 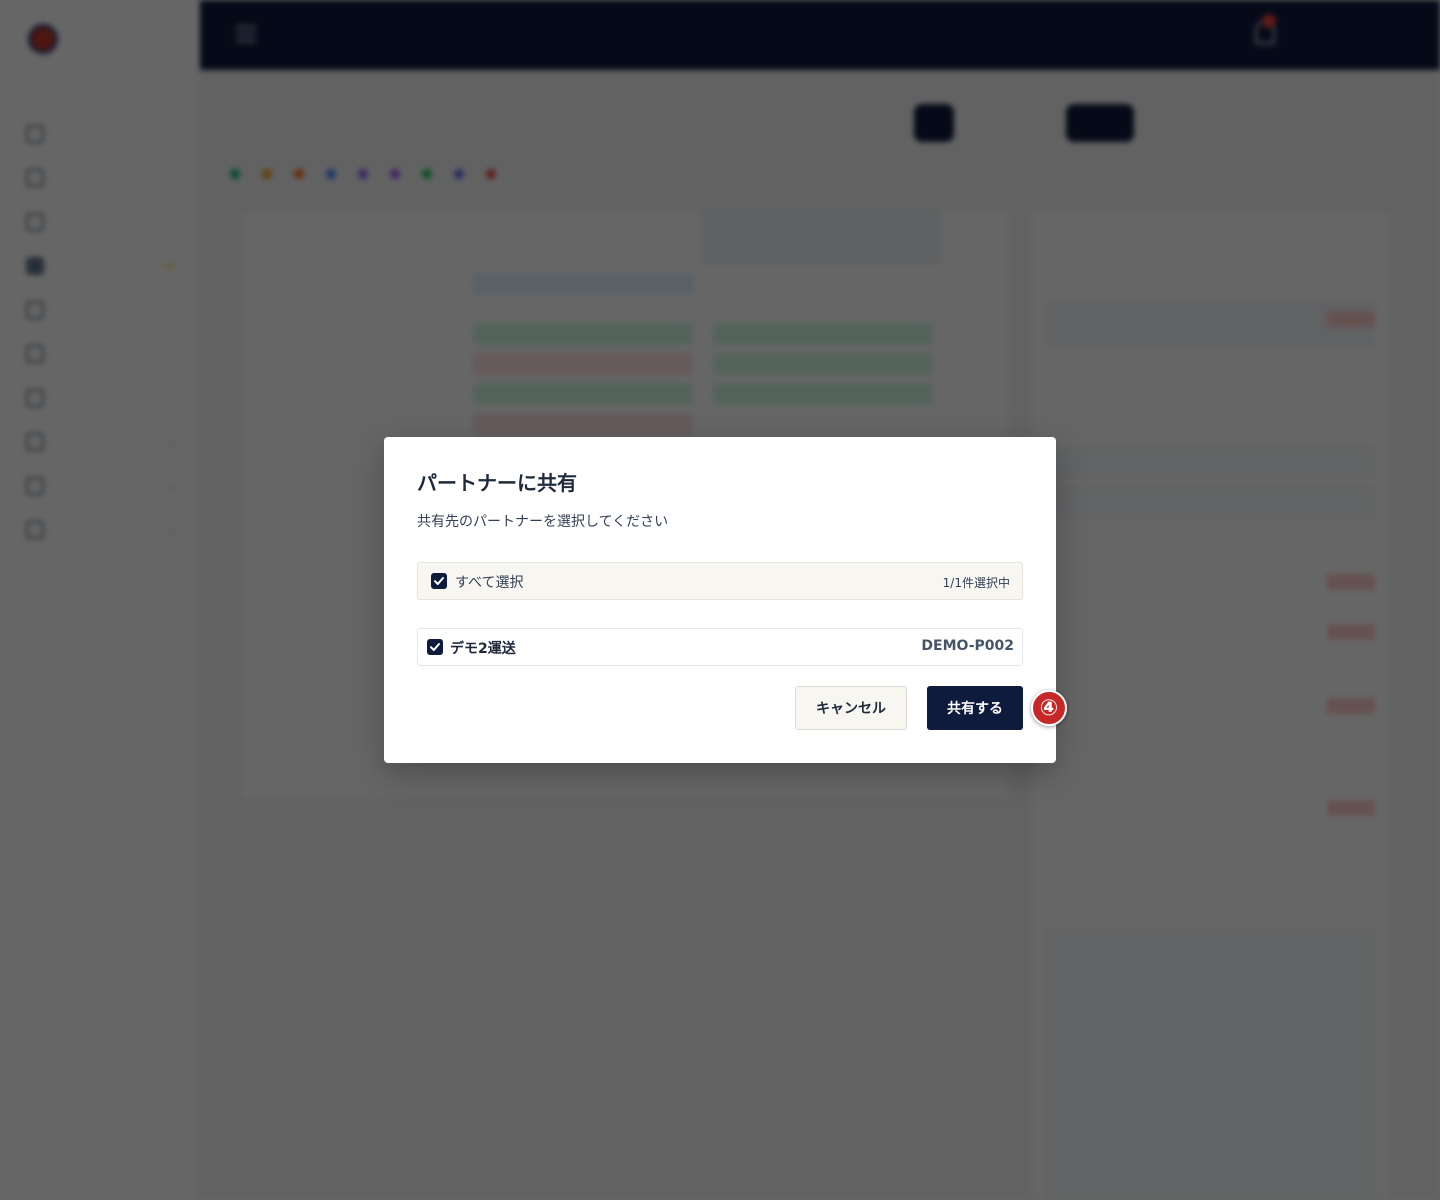 I want to click on step-number-badge: ④, so click(x=1049, y=708).